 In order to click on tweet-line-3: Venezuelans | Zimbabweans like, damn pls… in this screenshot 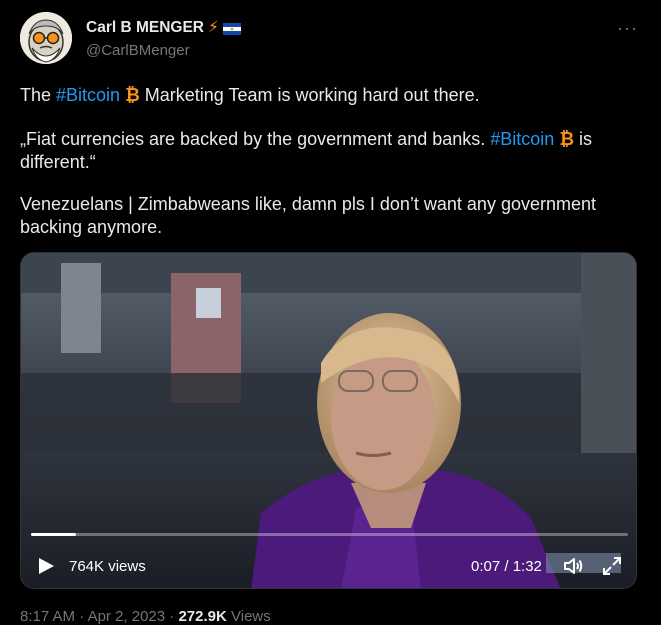, I will do `click(308, 215)`.